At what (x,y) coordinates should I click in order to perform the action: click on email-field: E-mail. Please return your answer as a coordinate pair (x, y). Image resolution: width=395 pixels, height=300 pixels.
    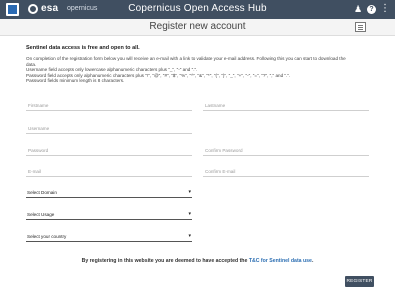
    Looking at the image, I should click on (109, 172).